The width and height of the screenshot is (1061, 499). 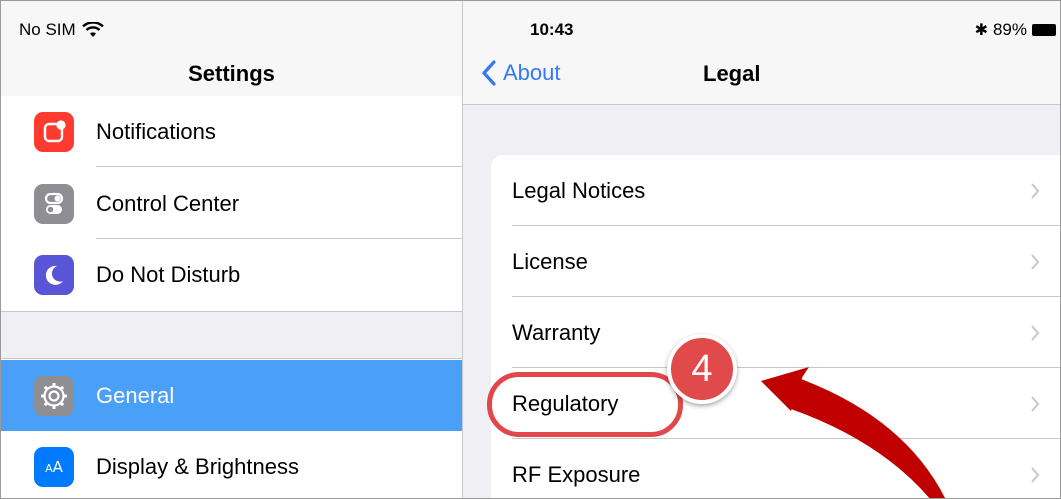 What do you see at coordinates (231, 395) in the screenshot?
I see `sidebar-item-general: General` at bounding box center [231, 395].